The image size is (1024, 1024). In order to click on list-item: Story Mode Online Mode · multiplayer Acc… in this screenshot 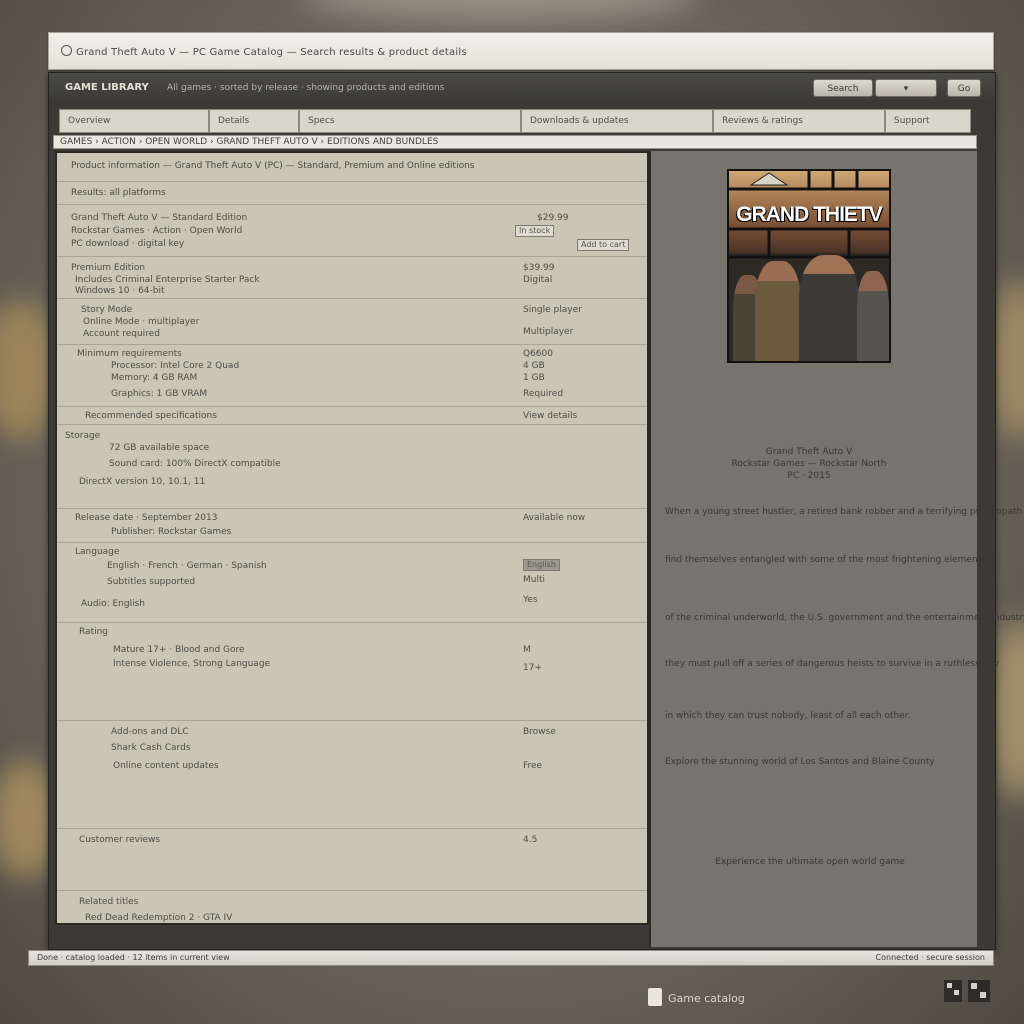, I will do `click(352, 322)`.